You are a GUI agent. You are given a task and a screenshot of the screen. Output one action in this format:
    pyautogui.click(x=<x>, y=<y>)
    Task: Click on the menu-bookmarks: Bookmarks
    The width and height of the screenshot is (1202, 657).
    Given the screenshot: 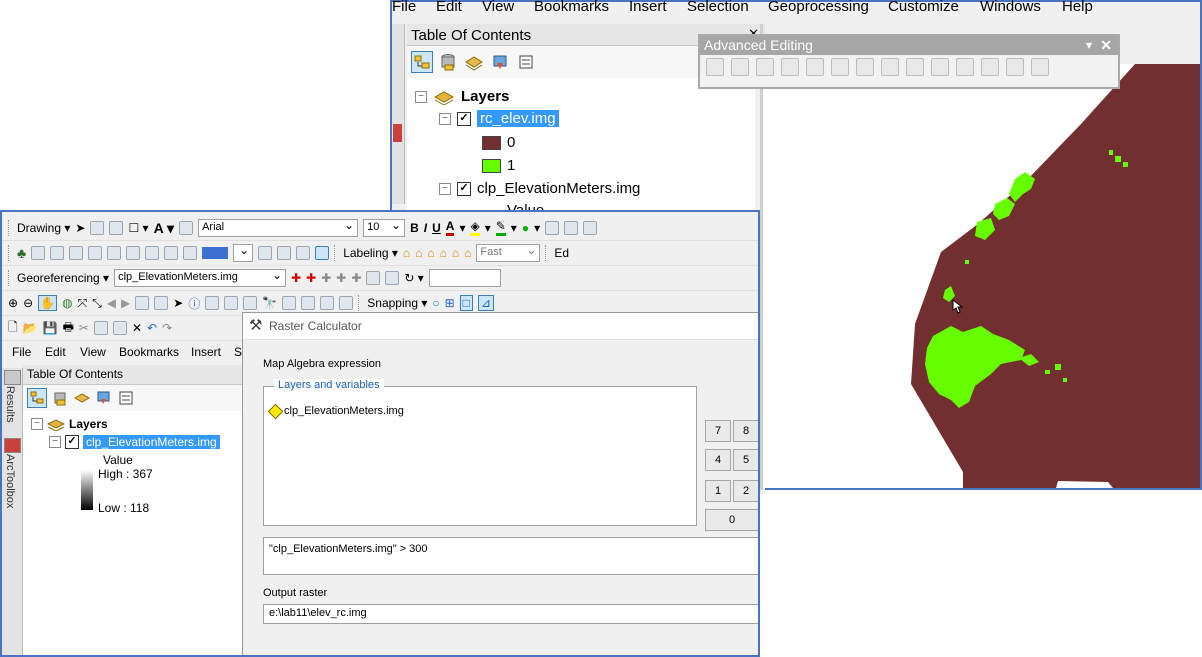 What is the action you would take?
    pyautogui.click(x=571, y=7)
    